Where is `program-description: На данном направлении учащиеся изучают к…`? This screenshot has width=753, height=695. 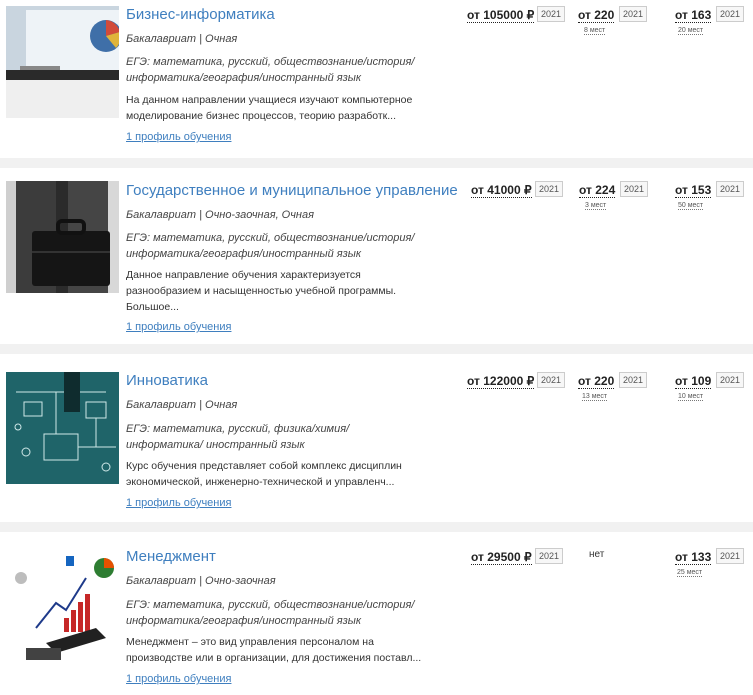
program-description: На данном направлении учащиеся изучают к… is located at coordinates (269, 108).